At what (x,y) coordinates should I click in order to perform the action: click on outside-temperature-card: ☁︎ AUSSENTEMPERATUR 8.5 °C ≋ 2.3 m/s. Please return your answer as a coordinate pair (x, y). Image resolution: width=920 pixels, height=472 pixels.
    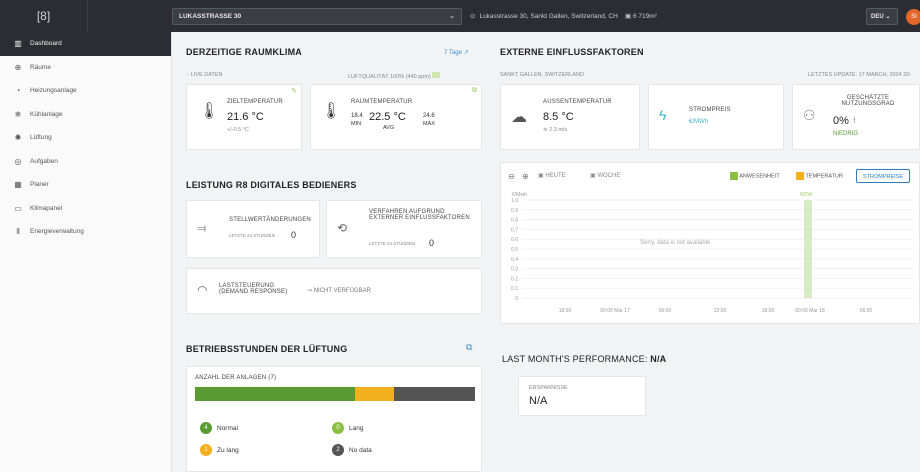
    Looking at the image, I should click on (570, 117).